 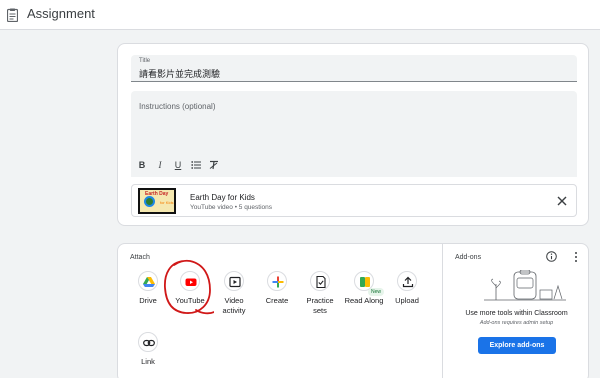 What do you see at coordinates (148, 361) in the screenshot?
I see `tool-label: Link` at bounding box center [148, 361].